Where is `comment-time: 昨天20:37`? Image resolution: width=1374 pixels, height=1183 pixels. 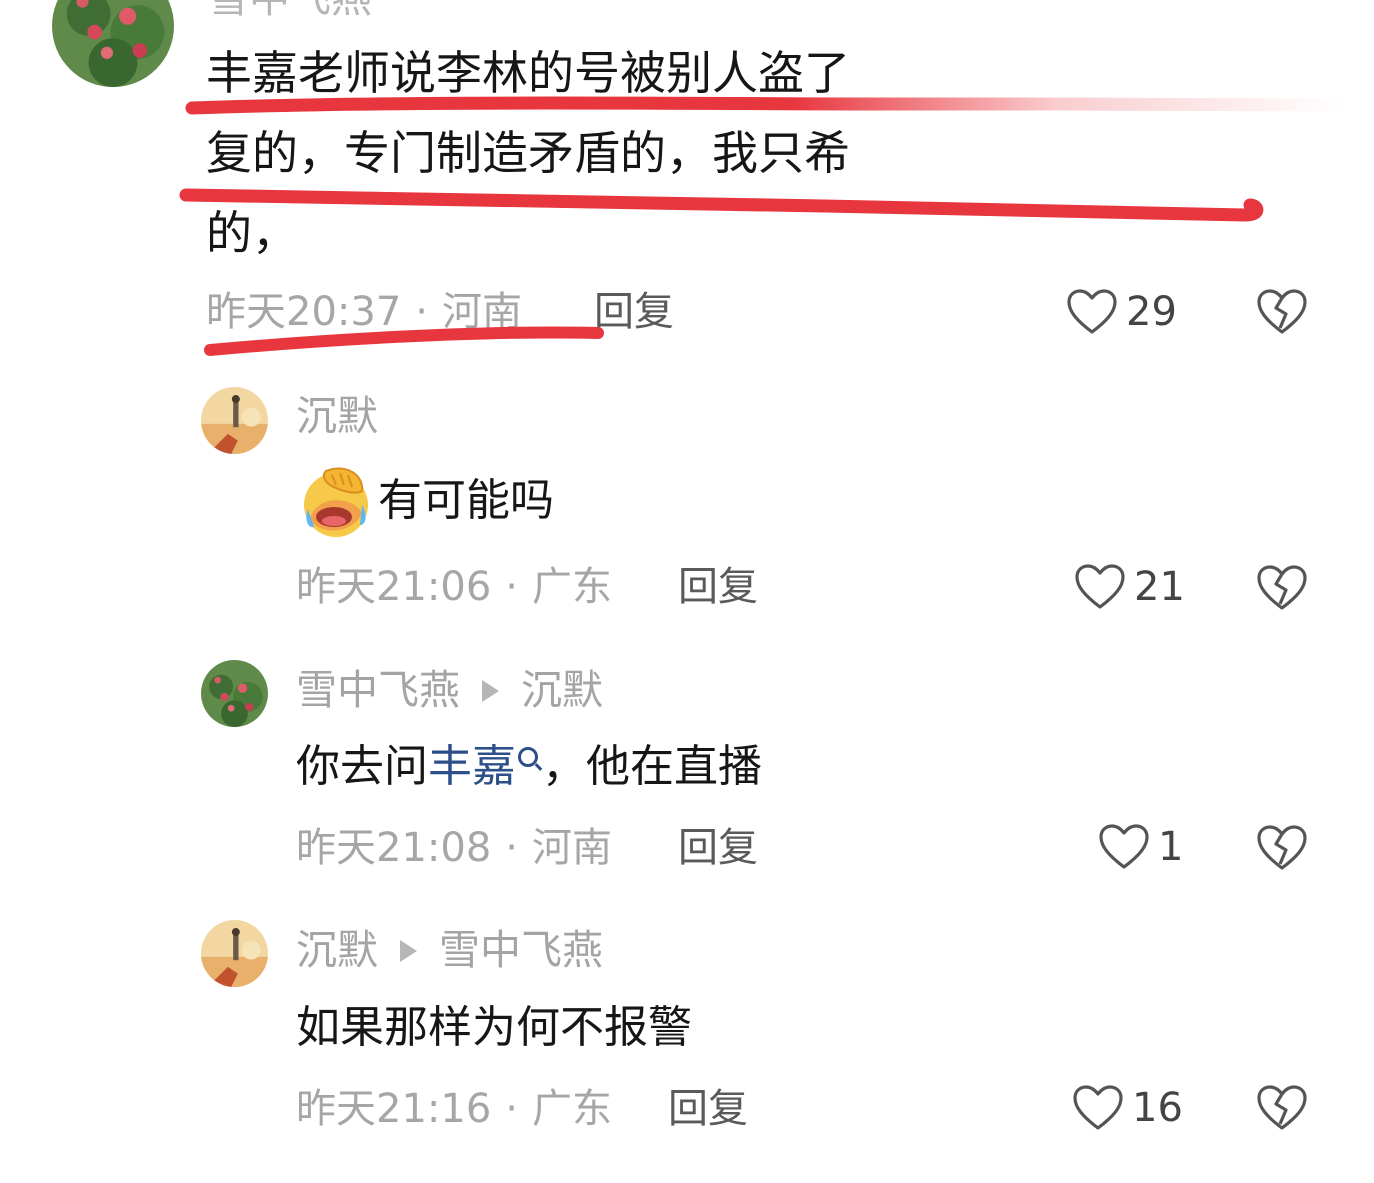
comment-time: 昨天20:37 is located at coordinates (304, 312).